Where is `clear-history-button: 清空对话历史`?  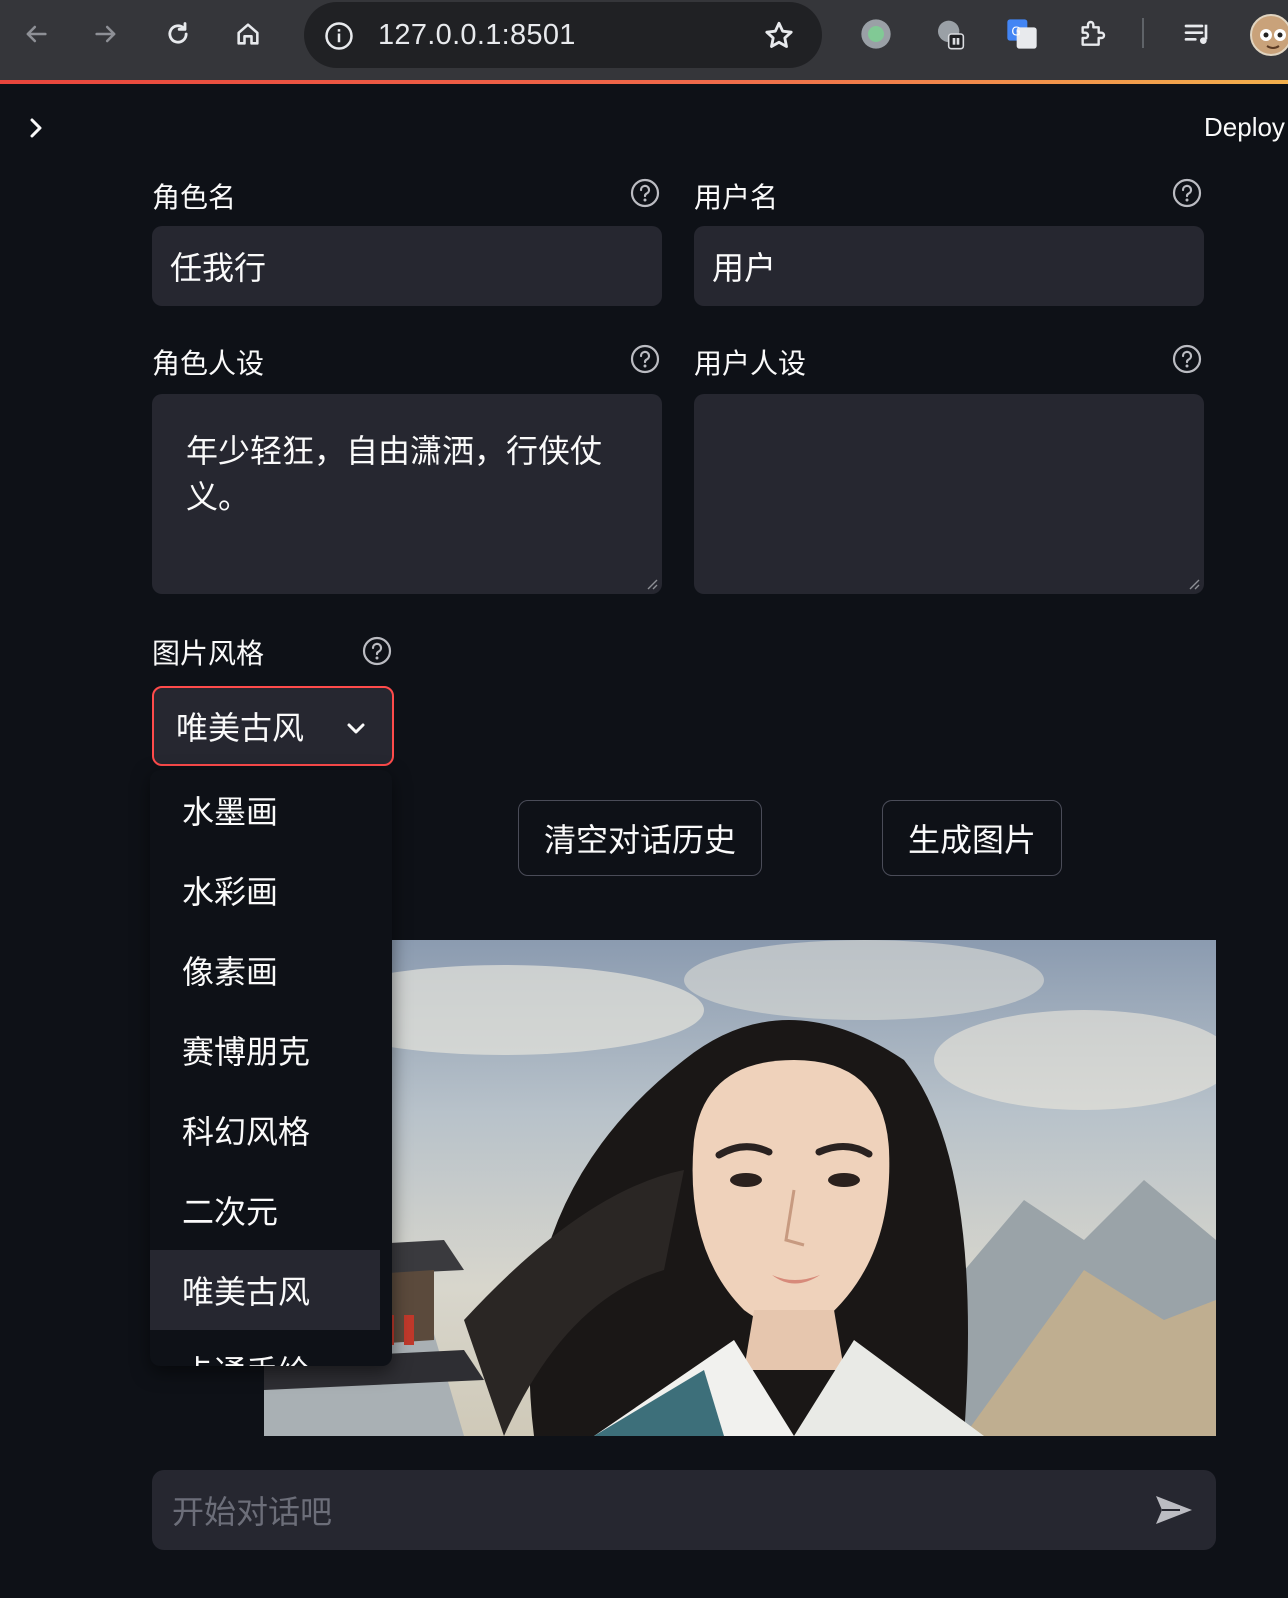 clear-history-button: 清空对话历史 is located at coordinates (640, 838).